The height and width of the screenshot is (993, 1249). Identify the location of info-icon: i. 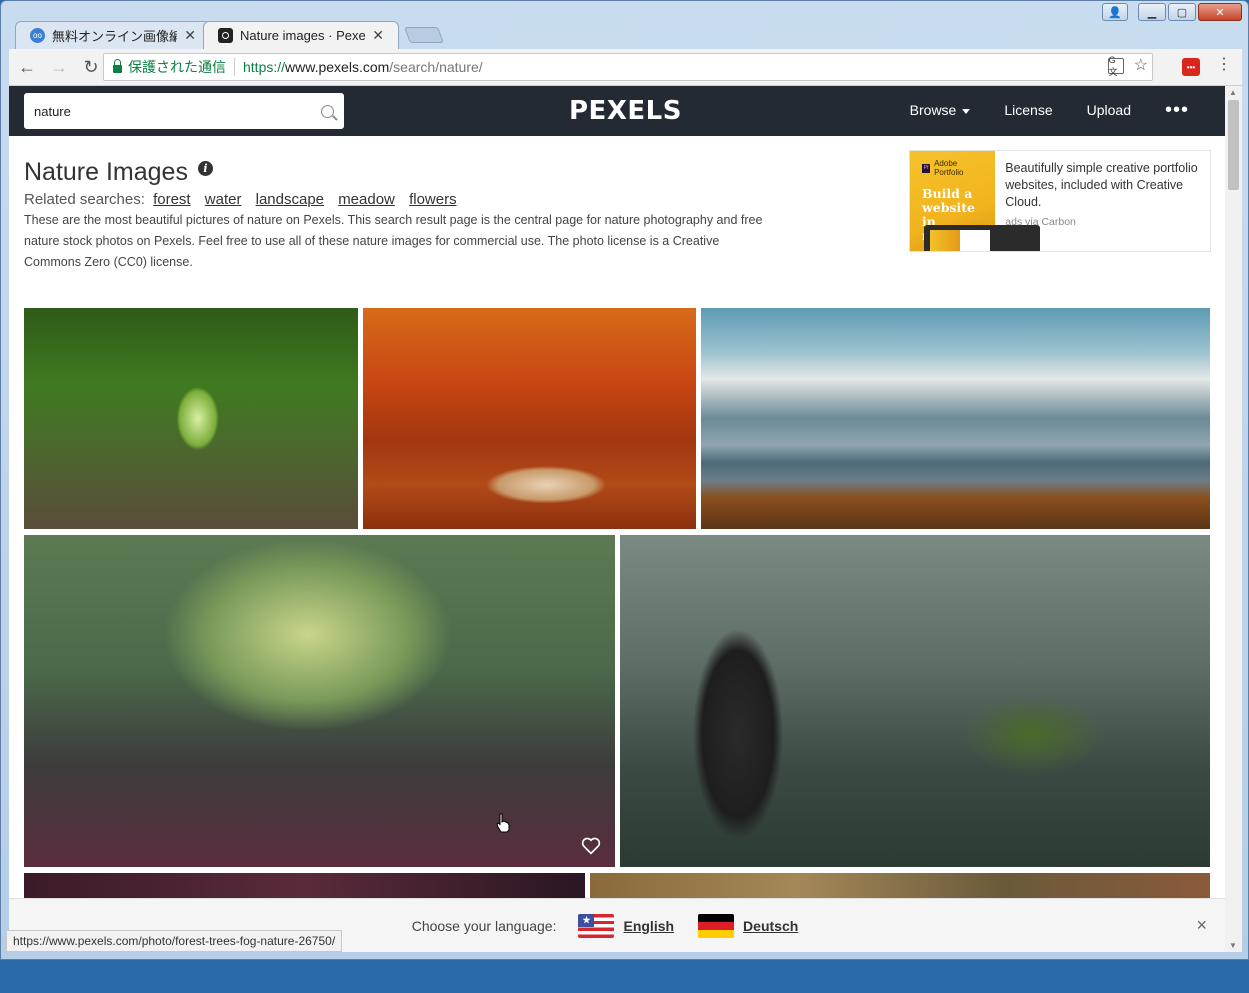
(205, 168).